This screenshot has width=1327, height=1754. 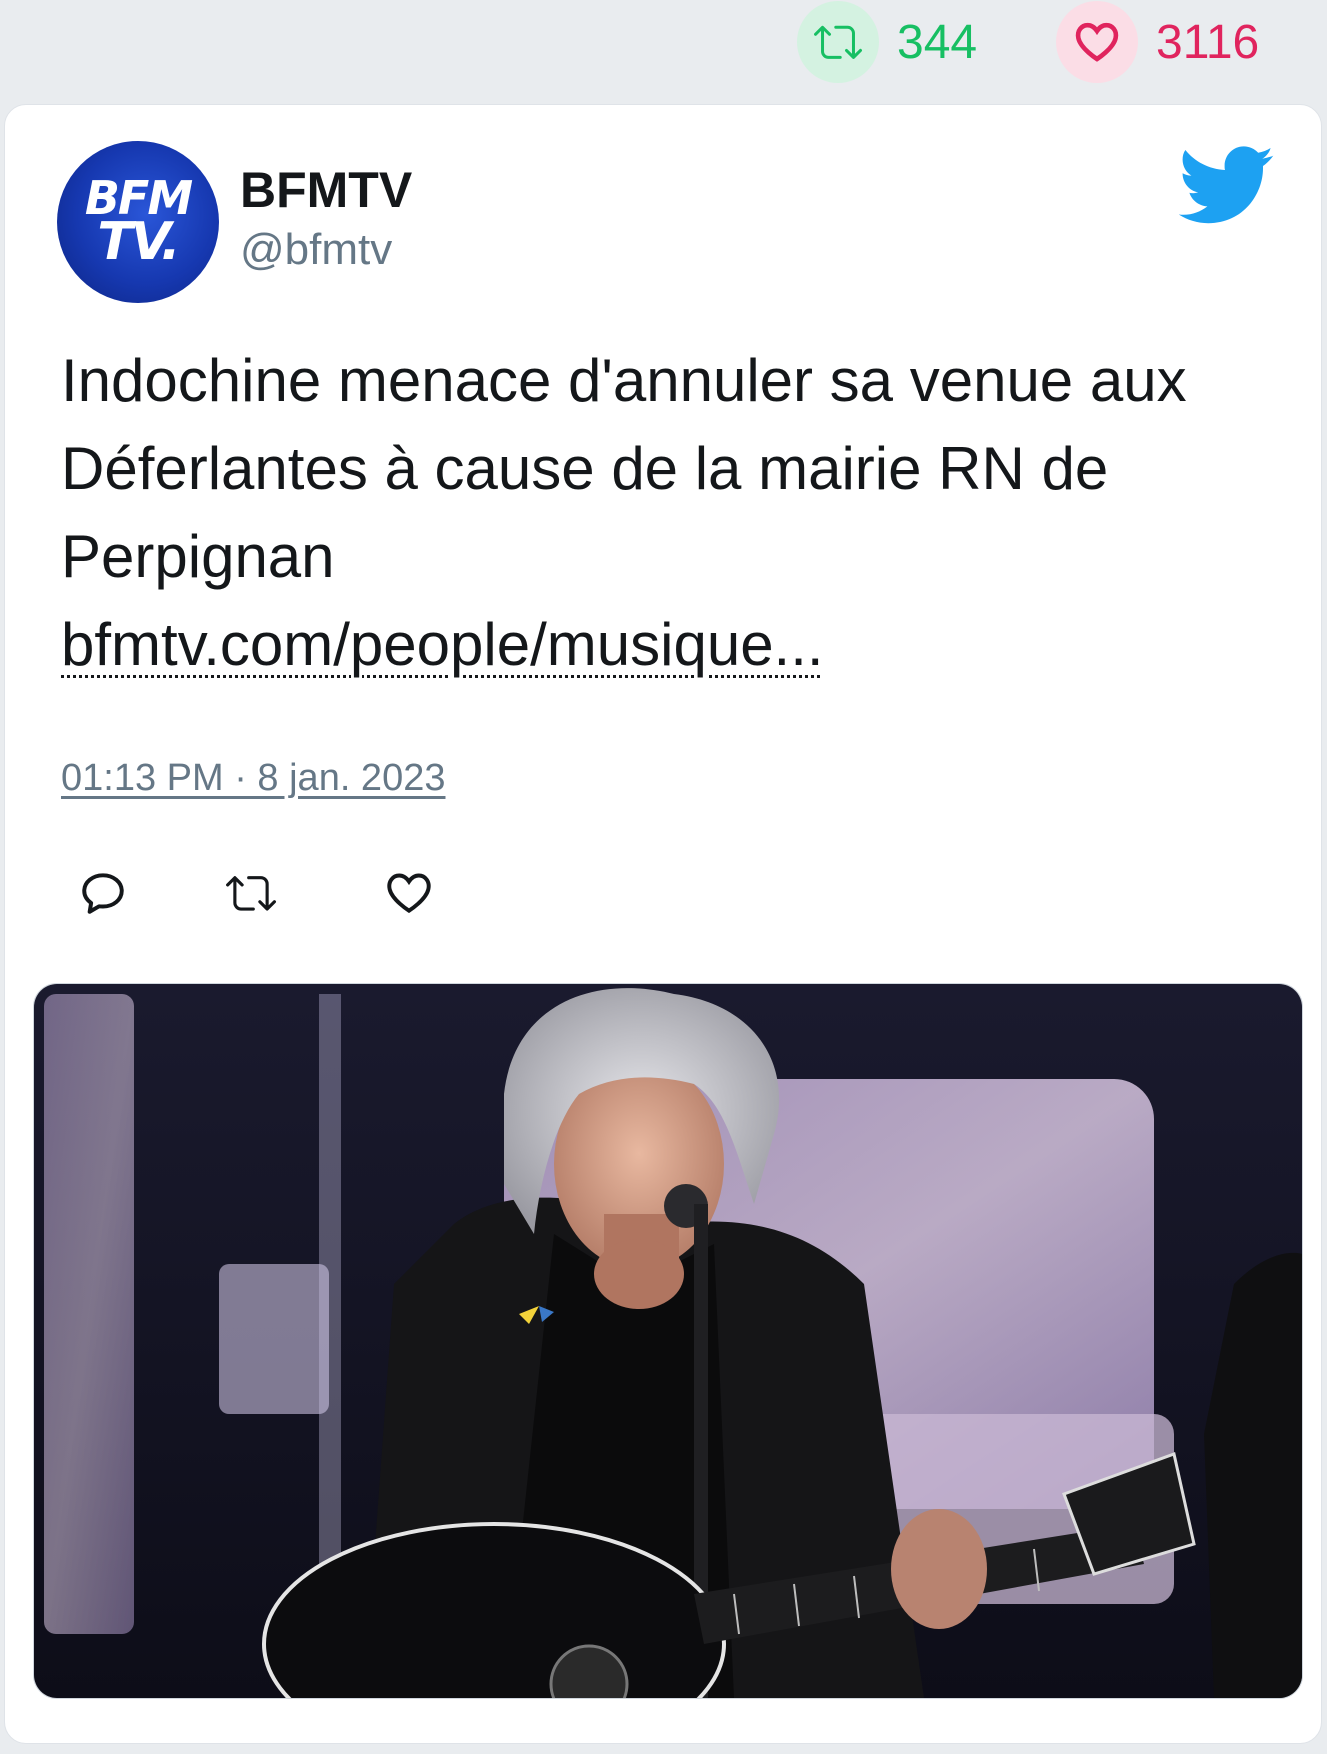 I want to click on like-icon, so click(x=409, y=893).